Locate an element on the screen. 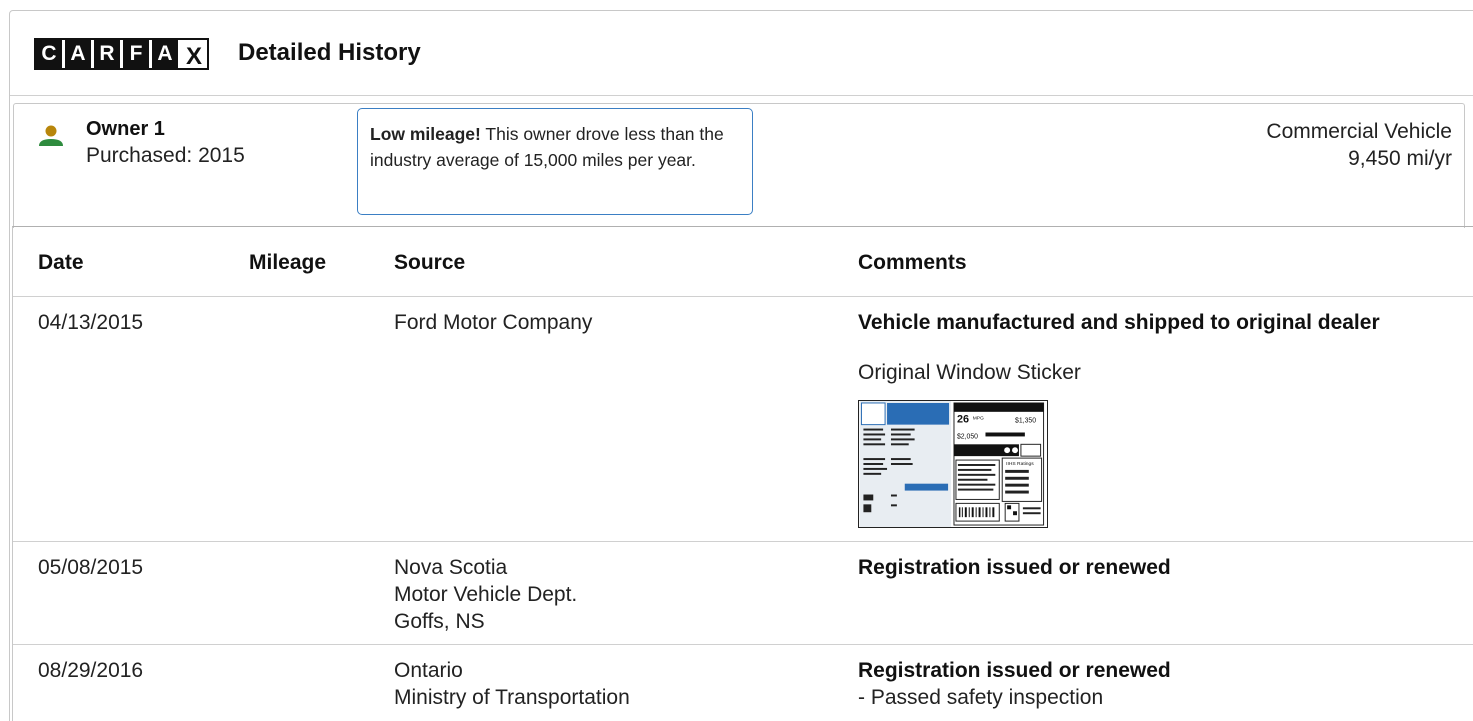 The width and height of the screenshot is (1473, 721). source-line: Motor Vehicle Dept. is located at coordinates (486, 594).